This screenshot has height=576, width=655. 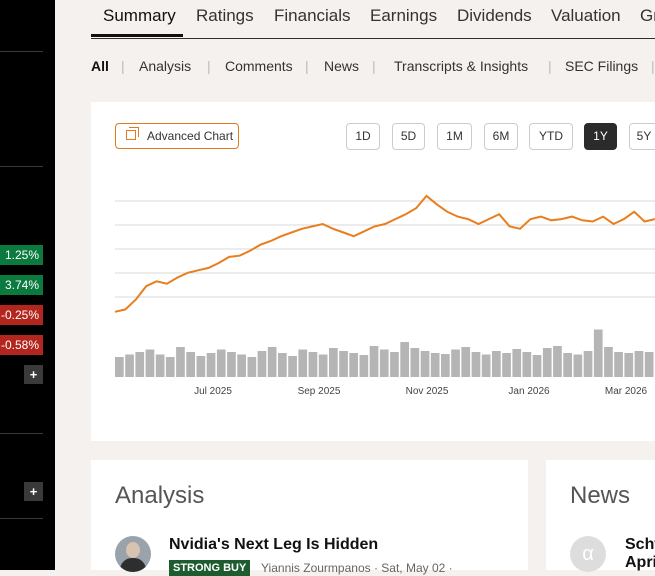 What do you see at coordinates (600, 495) in the screenshot?
I see `news-heading: News` at bounding box center [600, 495].